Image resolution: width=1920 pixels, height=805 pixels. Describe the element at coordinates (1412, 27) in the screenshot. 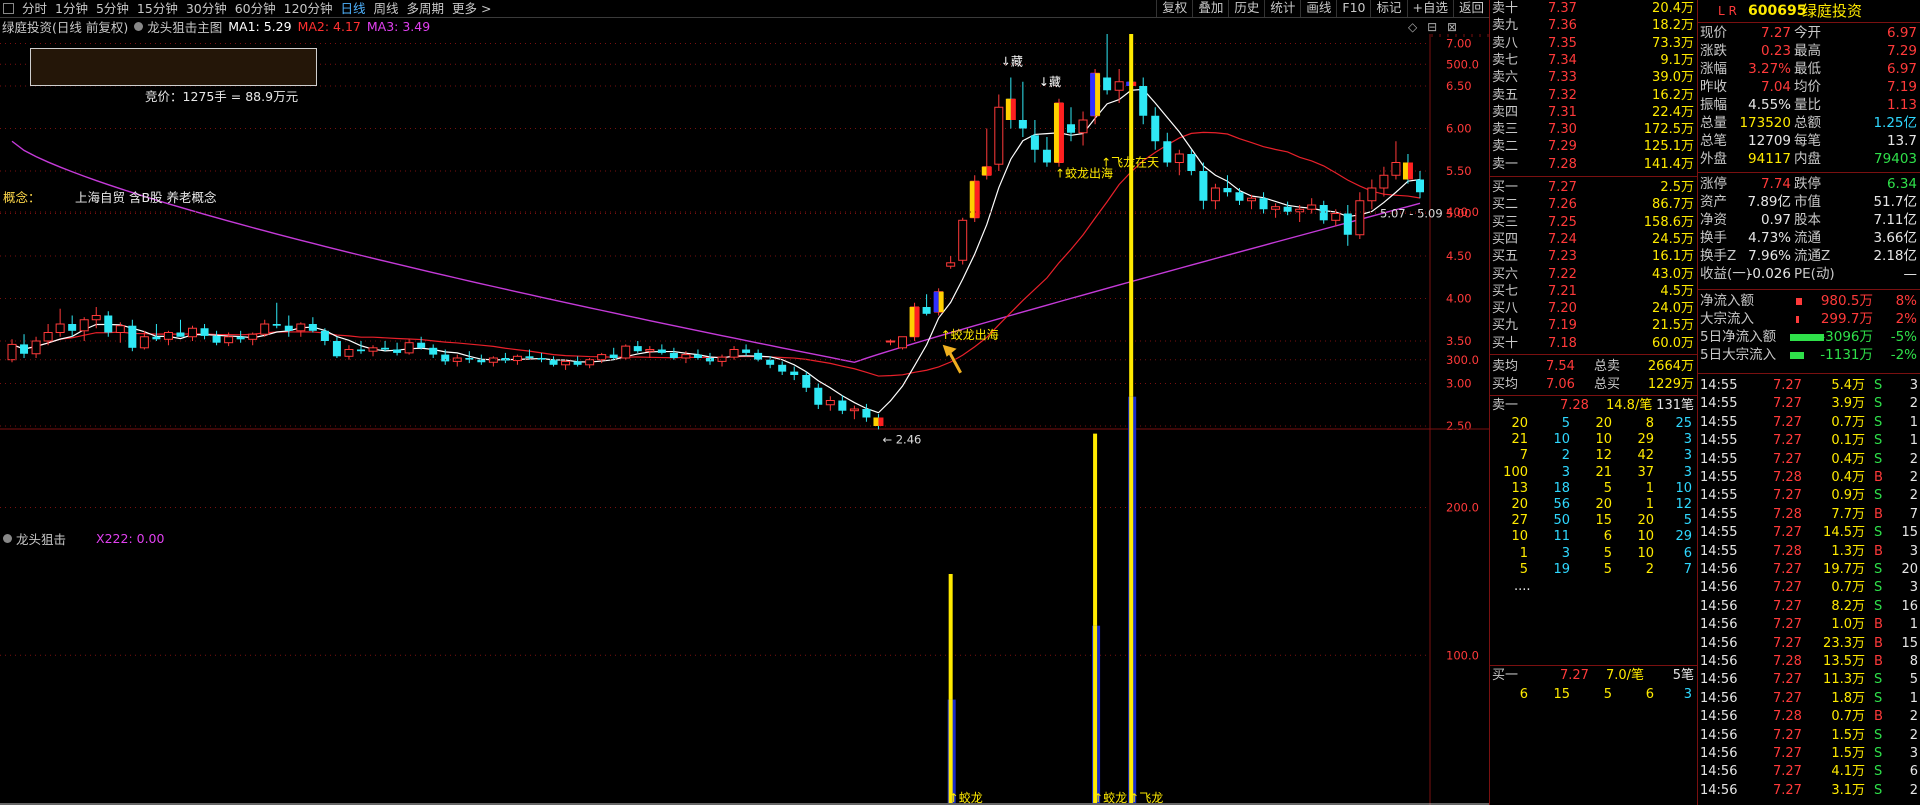

I see `diamond-icon: ◇` at that location.